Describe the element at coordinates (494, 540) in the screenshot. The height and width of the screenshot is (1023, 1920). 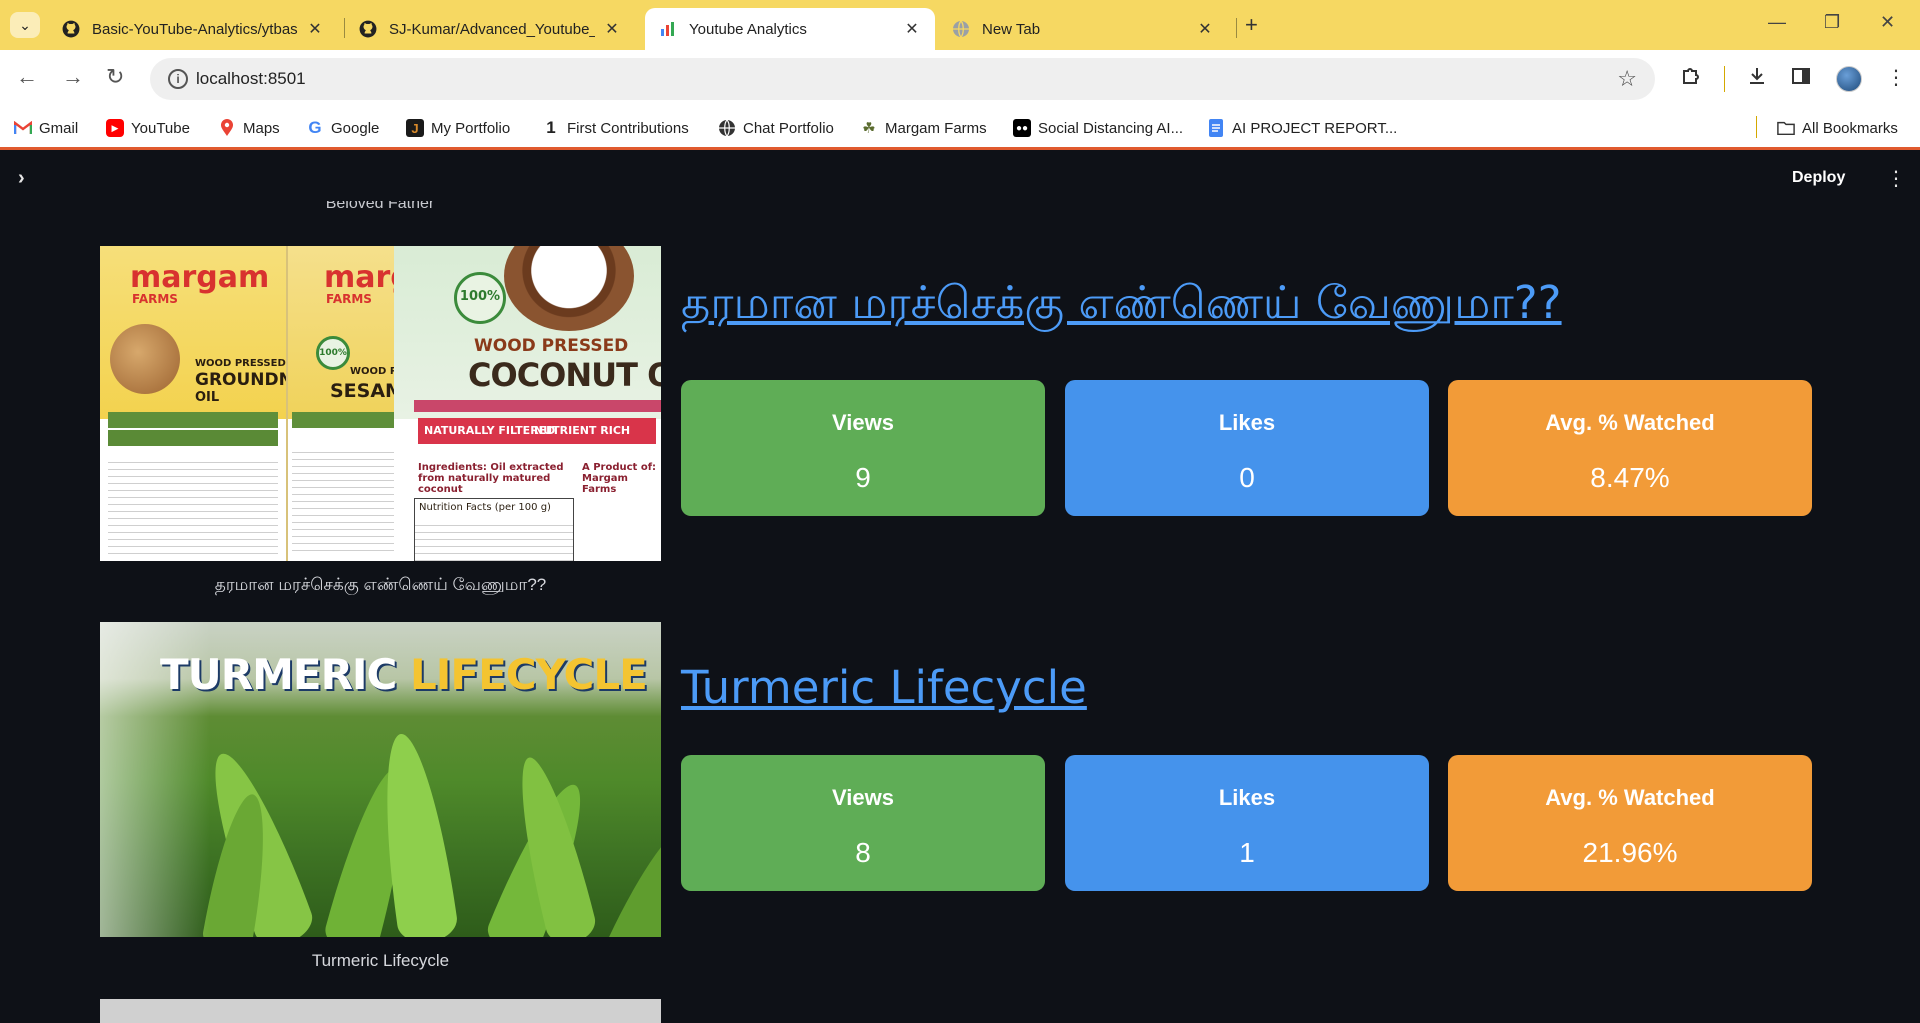
I see `nutrition-rows` at that location.